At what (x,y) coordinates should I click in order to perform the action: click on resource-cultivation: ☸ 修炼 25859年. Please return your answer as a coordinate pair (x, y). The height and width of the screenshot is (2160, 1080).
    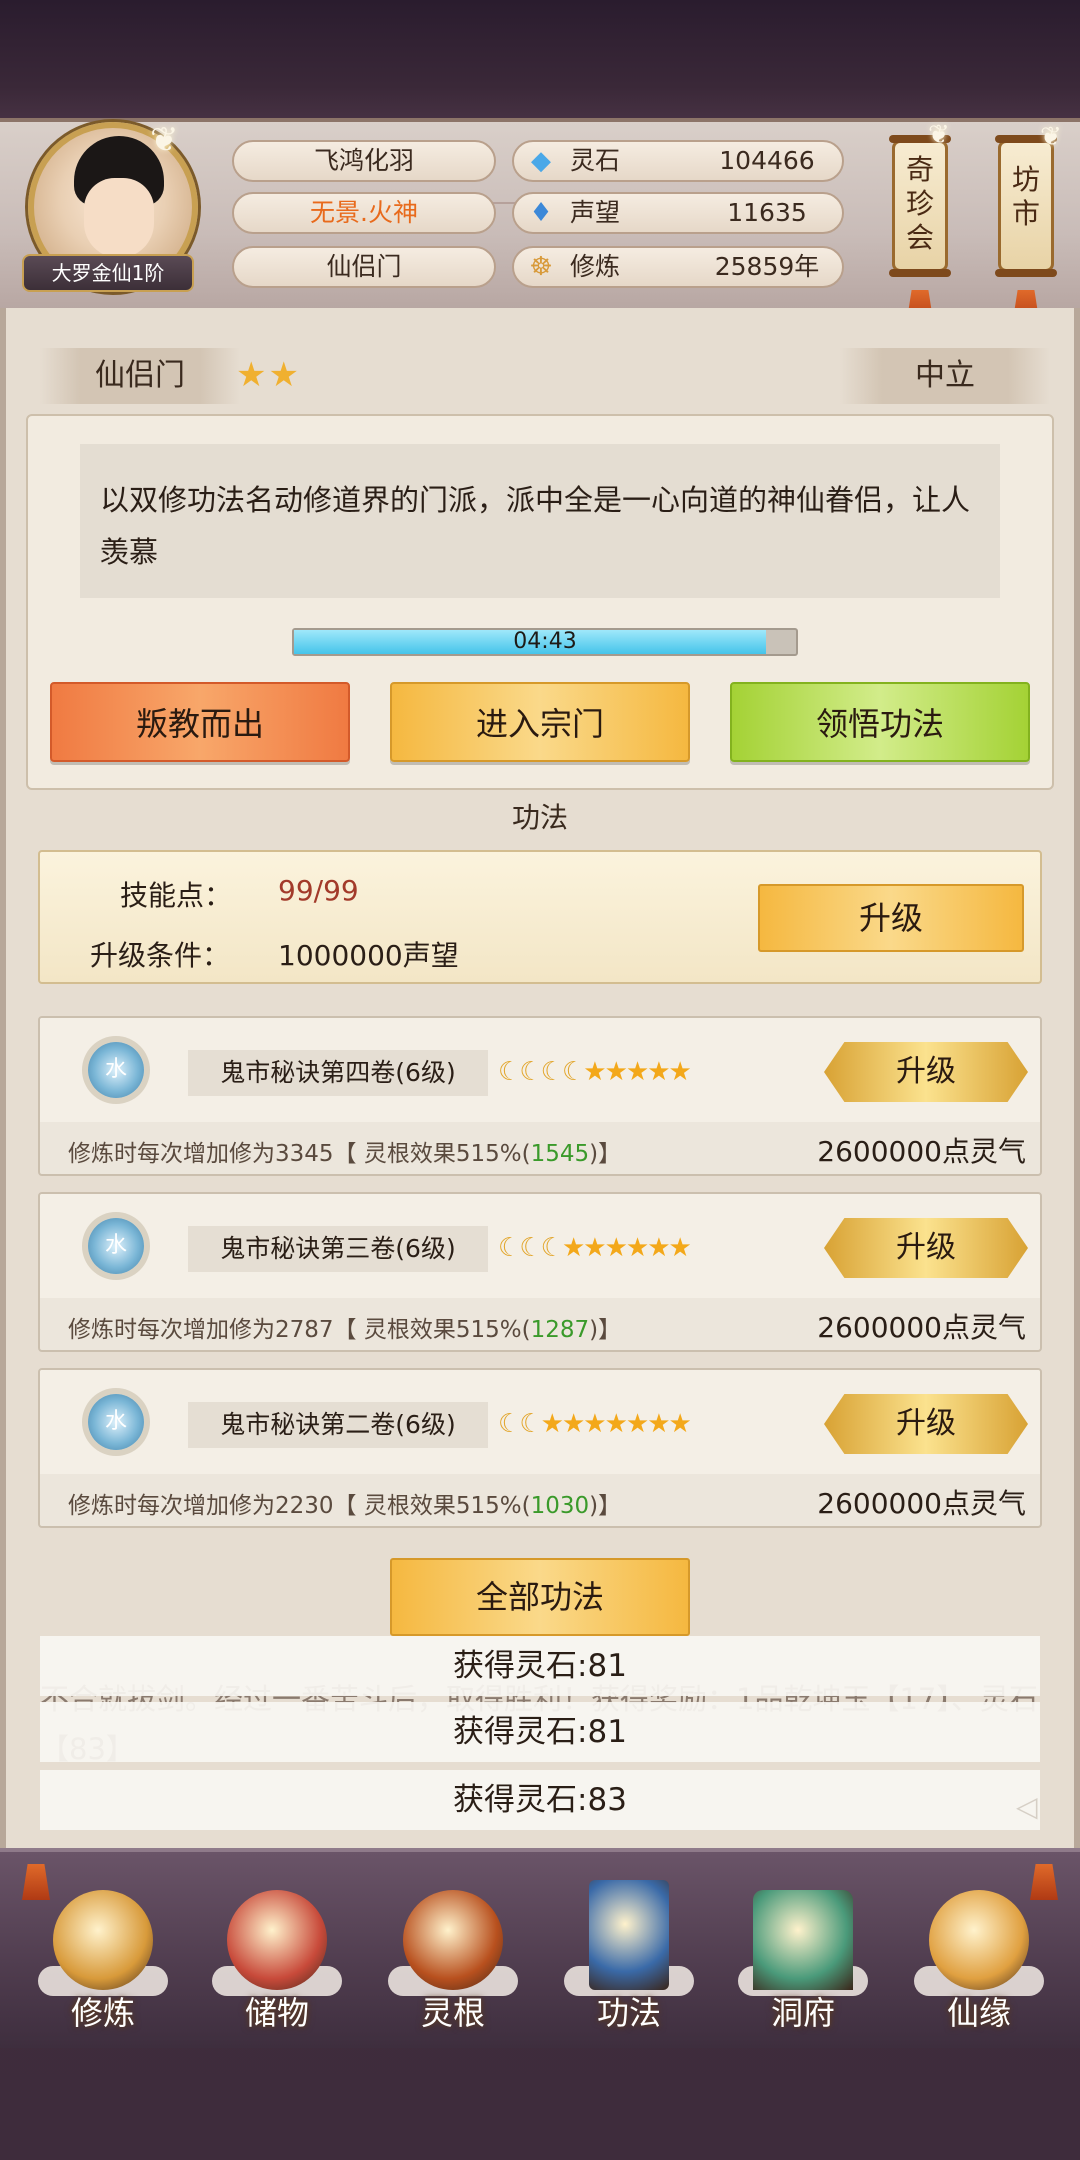
    Looking at the image, I should click on (678, 267).